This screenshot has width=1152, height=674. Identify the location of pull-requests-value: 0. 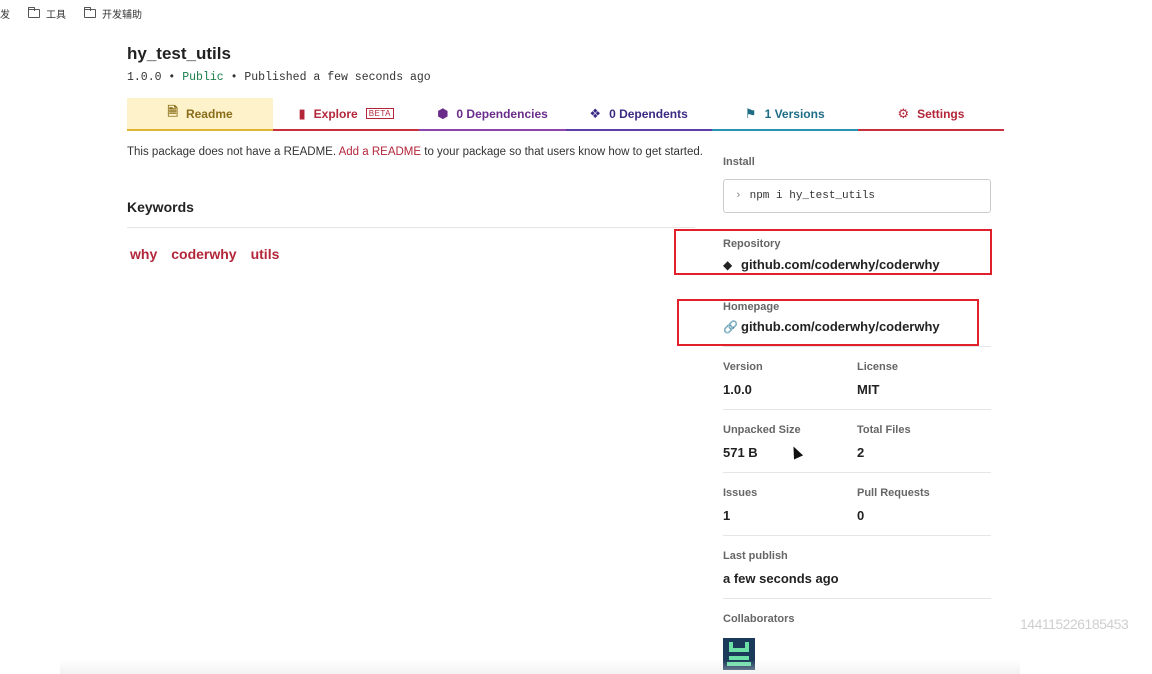
(860, 515).